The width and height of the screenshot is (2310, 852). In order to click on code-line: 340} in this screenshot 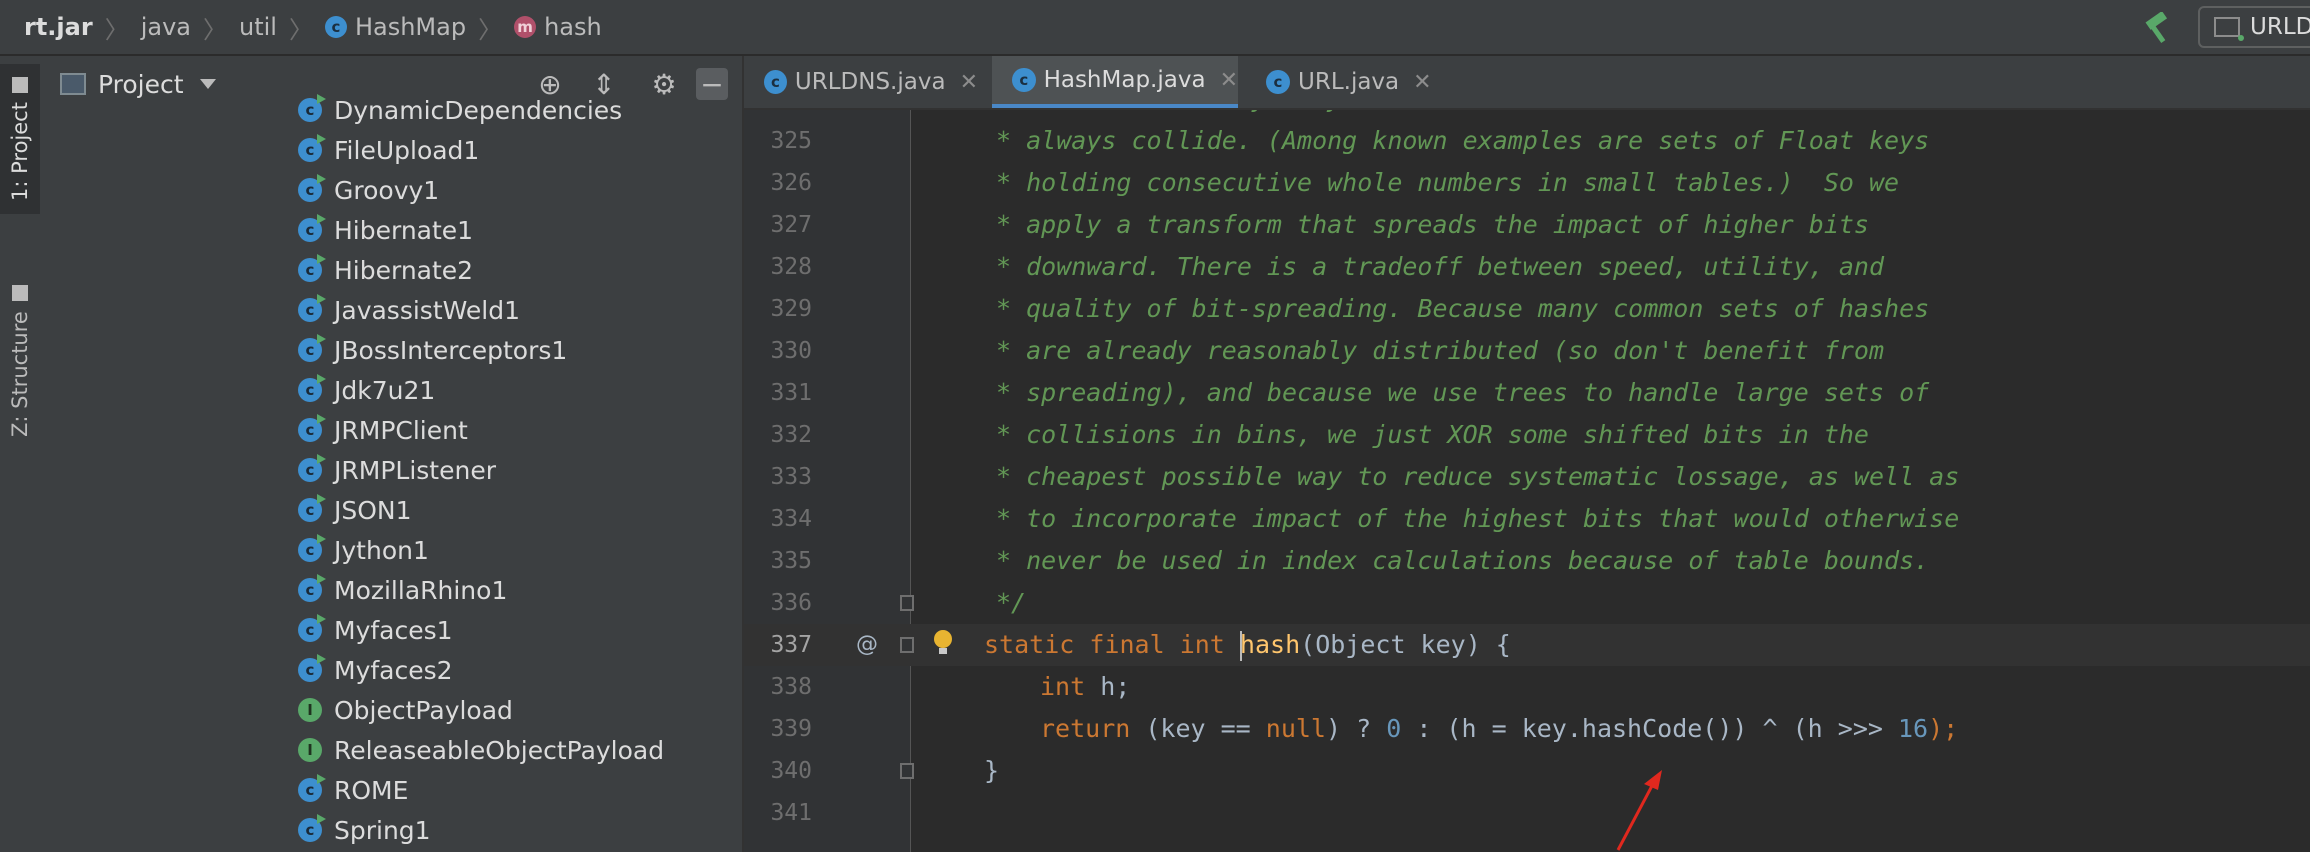, I will do `click(1527, 771)`.